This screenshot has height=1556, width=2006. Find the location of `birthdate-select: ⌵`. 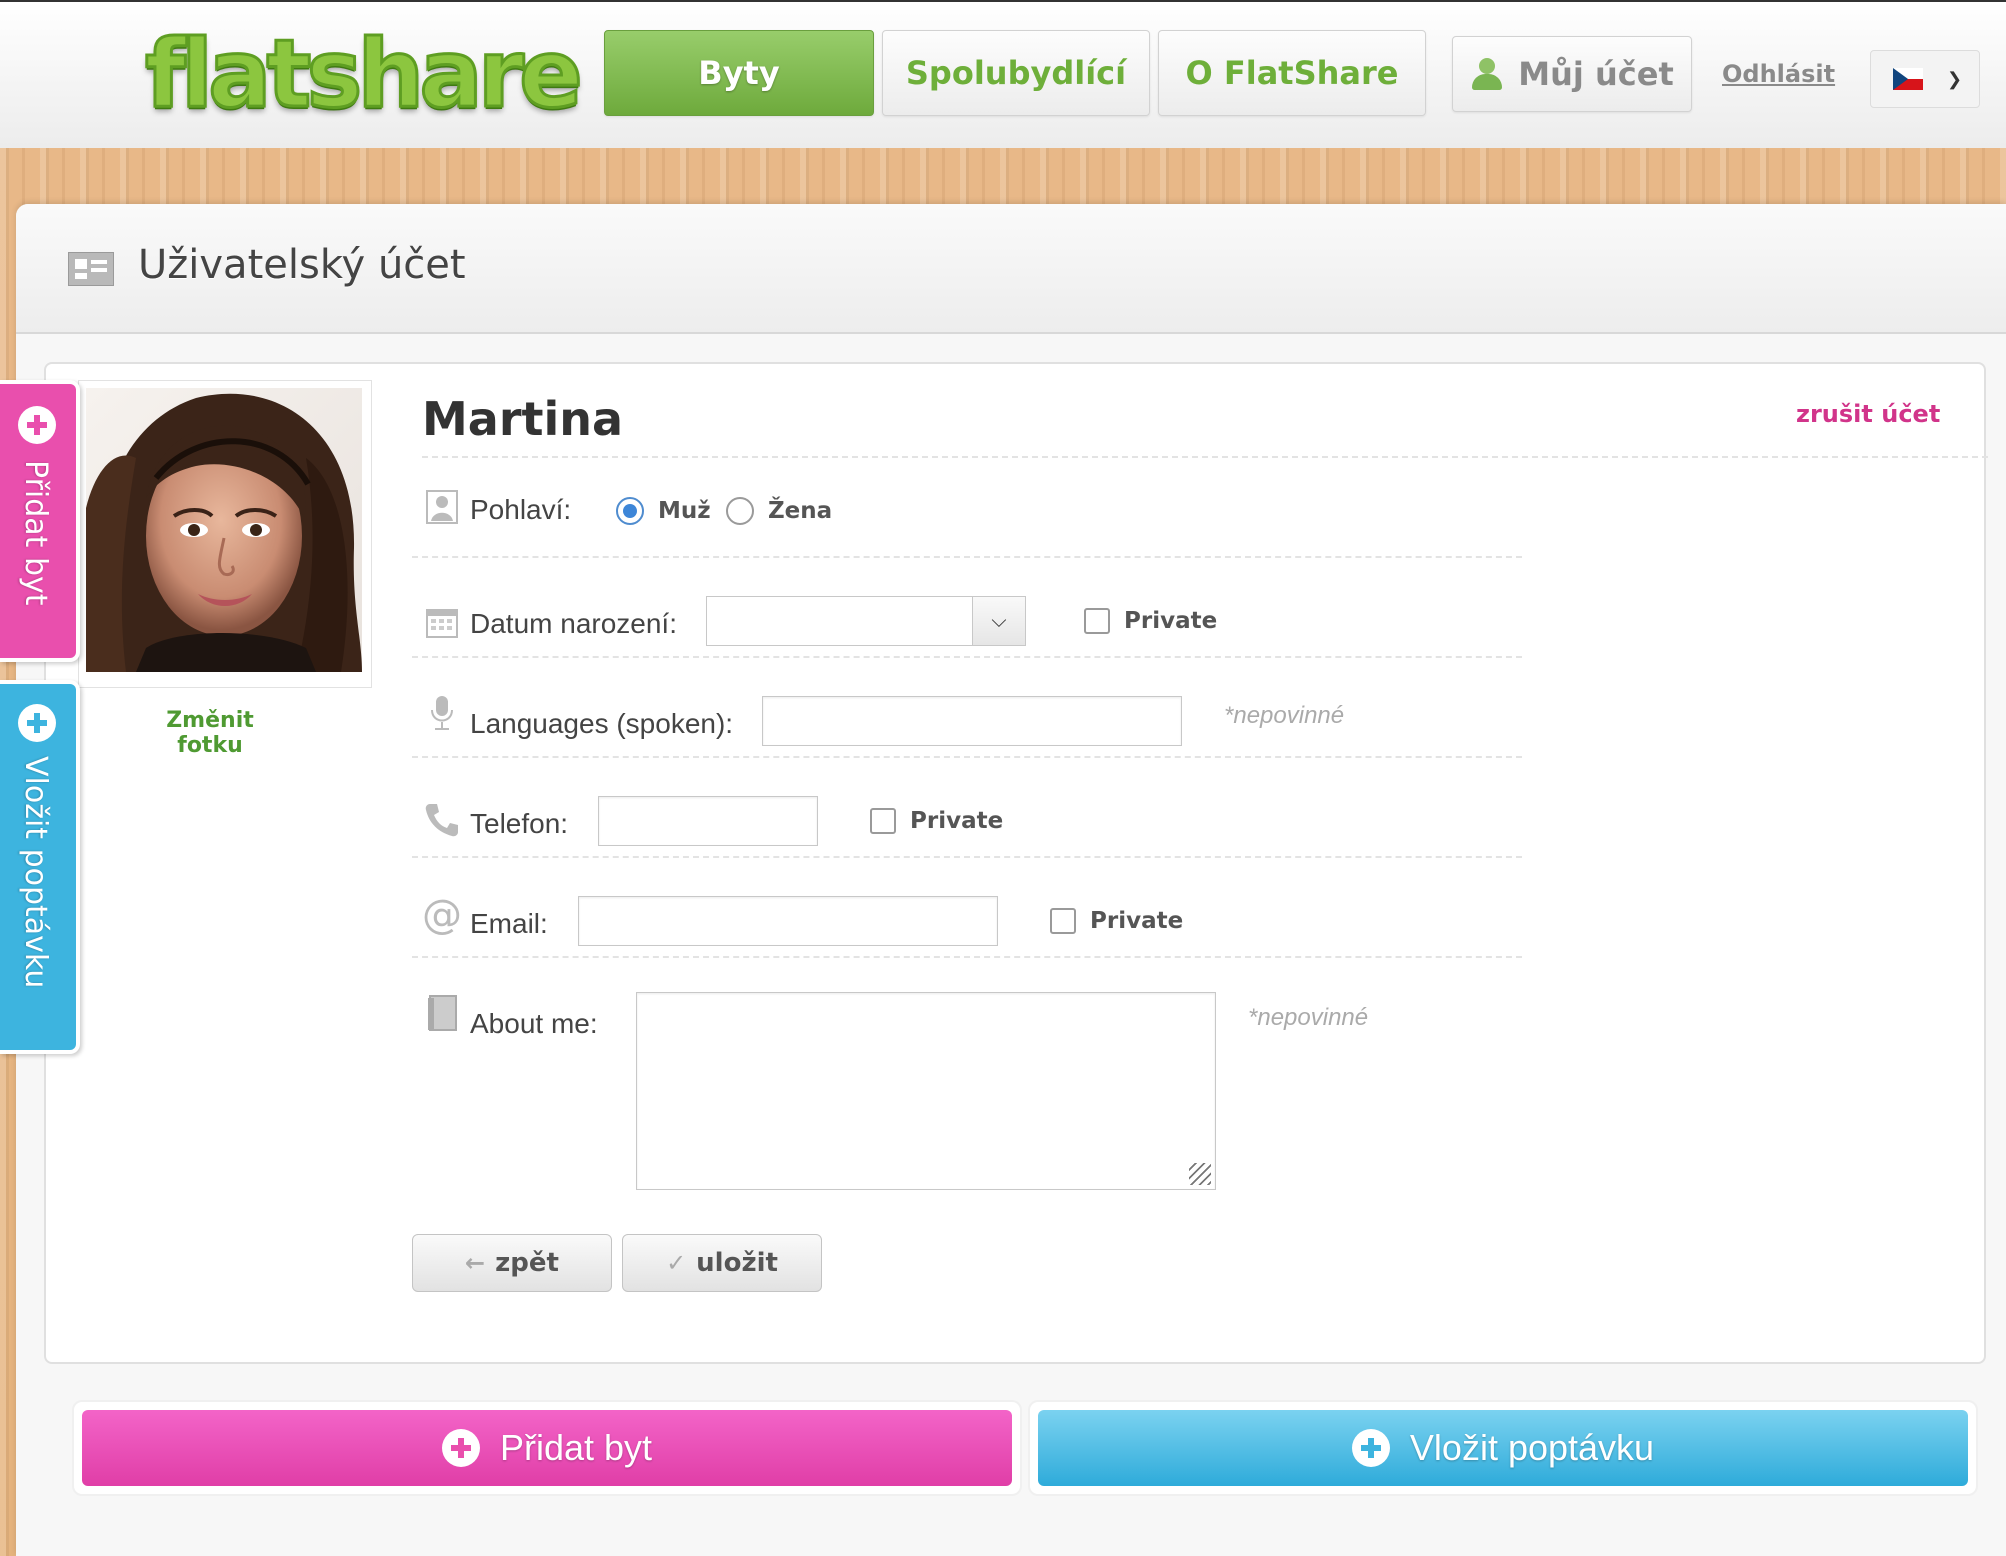

birthdate-select: ⌵ is located at coordinates (866, 621).